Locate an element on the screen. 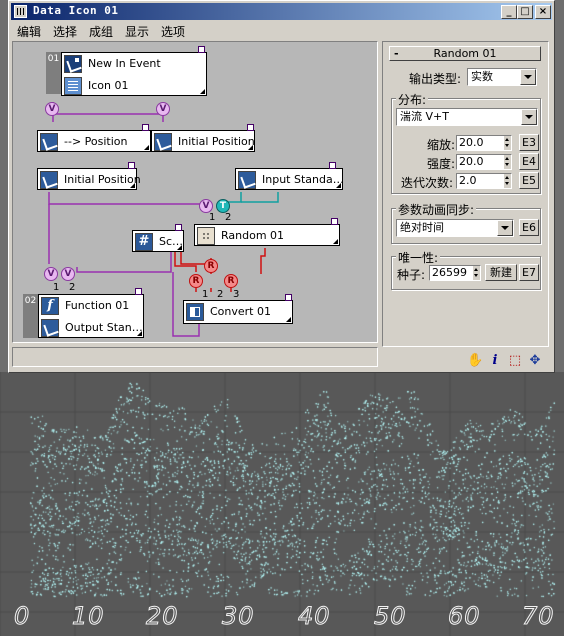  distribution-value: 湍流 V+T is located at coordinates (424, 116).